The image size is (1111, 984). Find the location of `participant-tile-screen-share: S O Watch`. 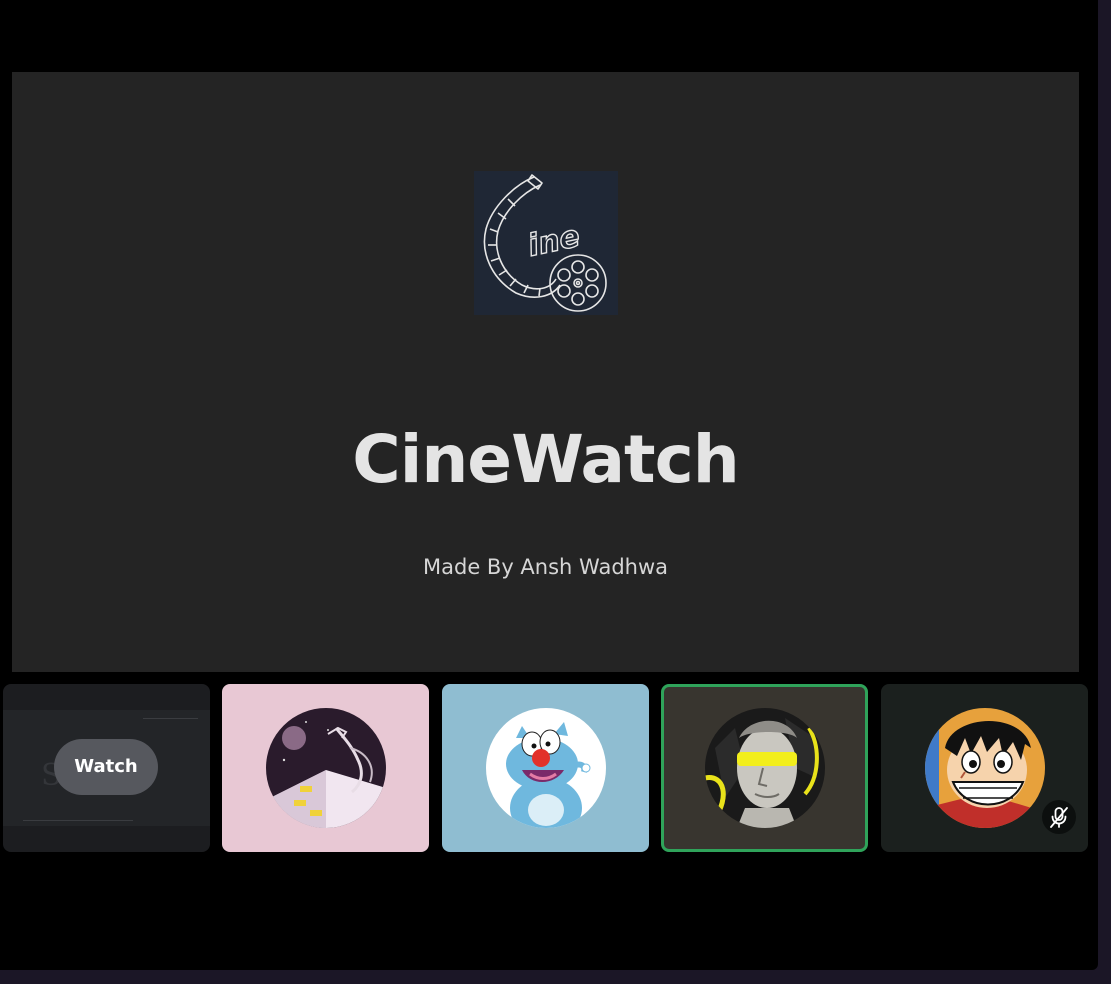

participant-tile-screen-share: S O Watch is located at coordinates (106, 768).